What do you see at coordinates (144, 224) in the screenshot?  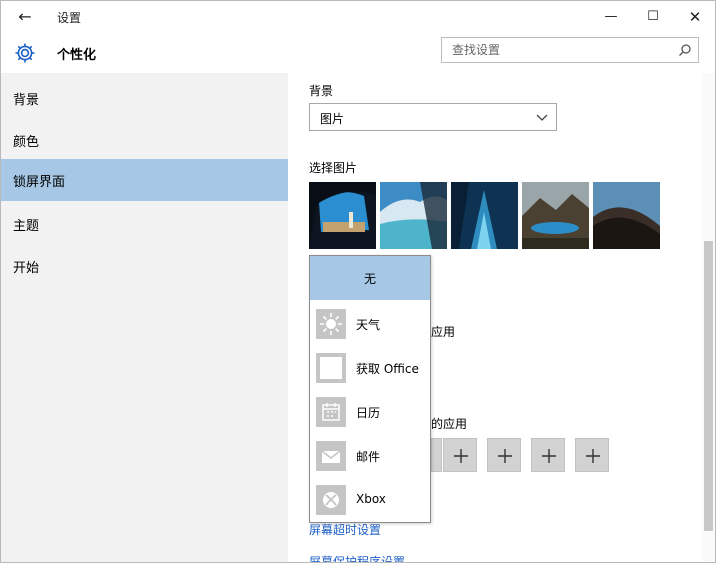 I see `sidebar-item-themes: 主题` at bounding box center [144, 224].